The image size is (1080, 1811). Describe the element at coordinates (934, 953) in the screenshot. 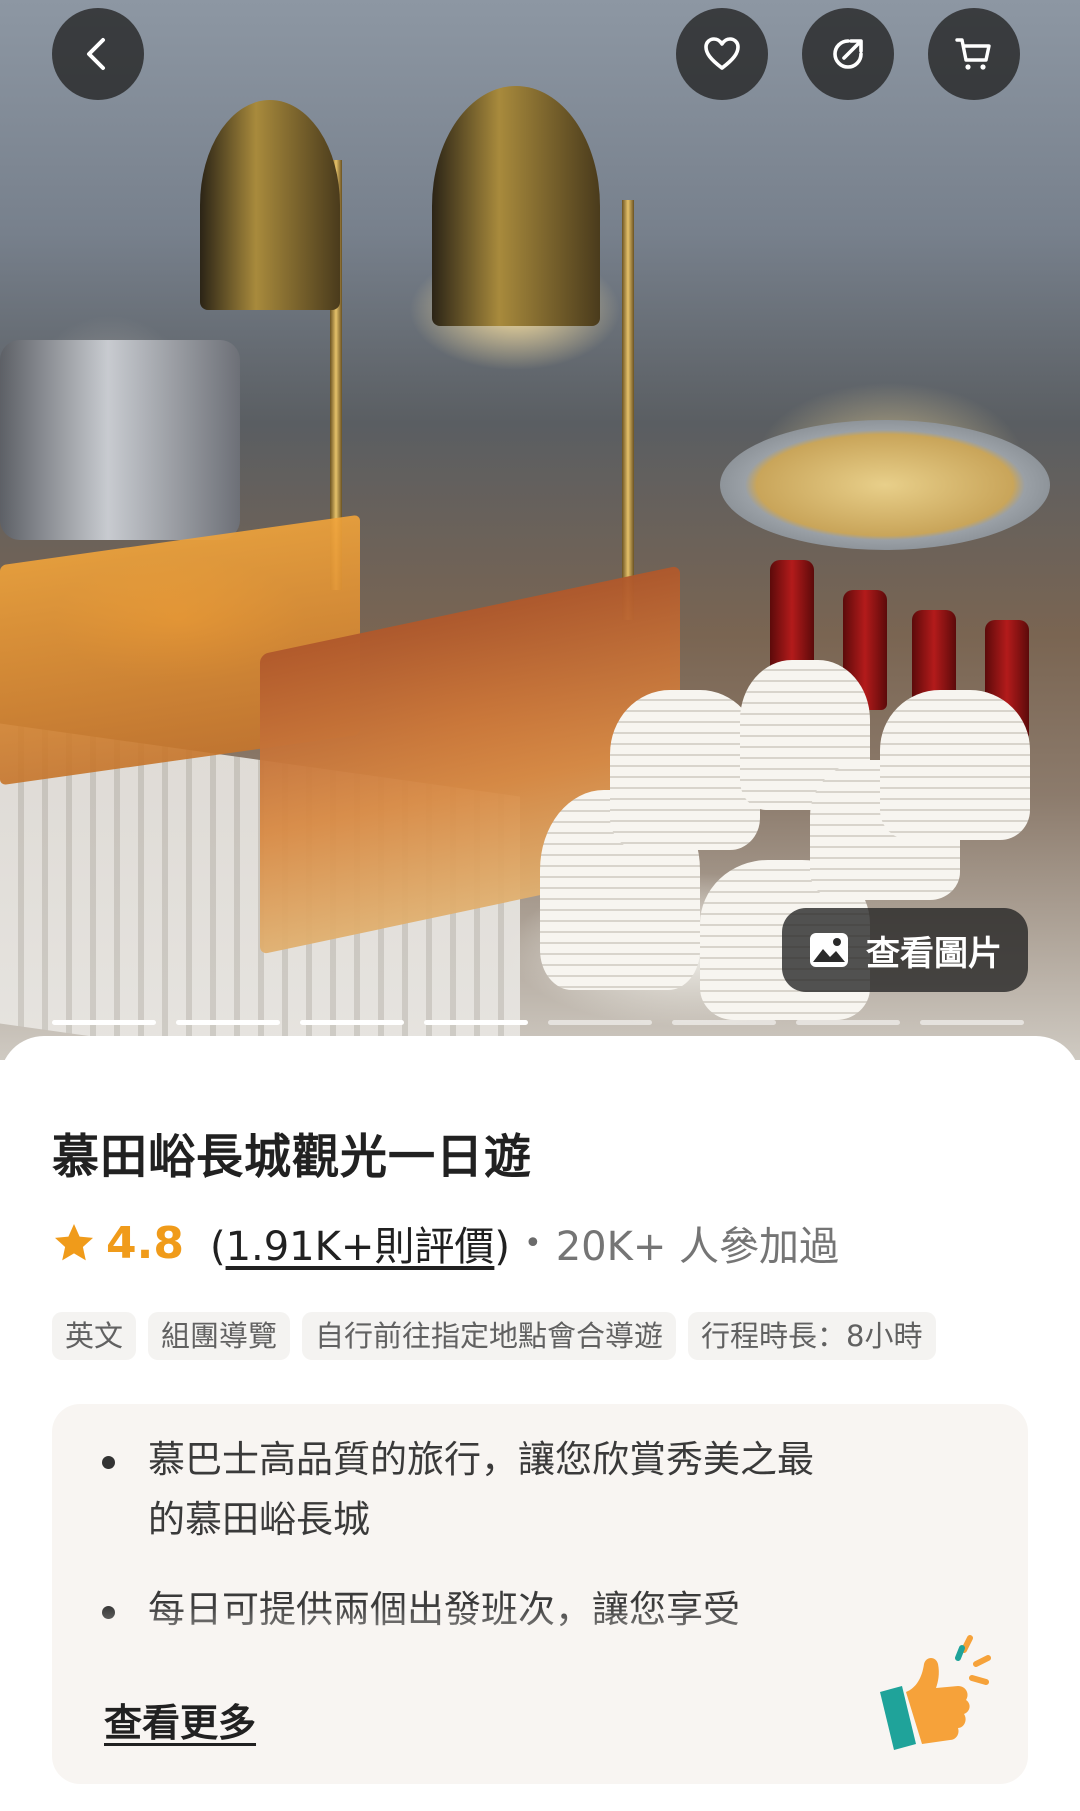

I see `view-photos-label: 查看圖片` at that location.